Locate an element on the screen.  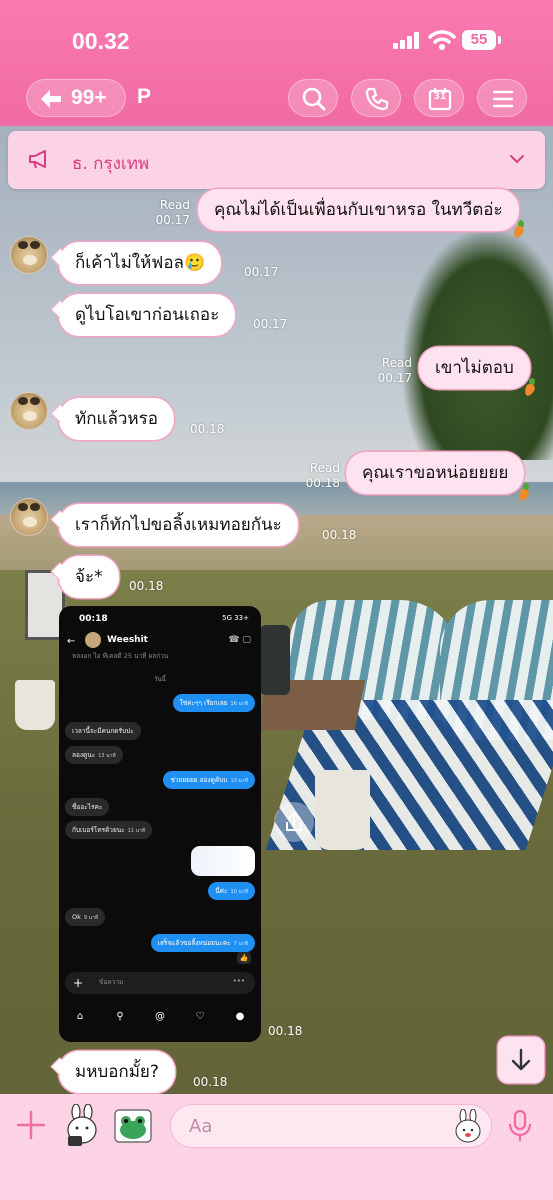
message-meta: Read 00.18 is located at coordinates (320, 476).